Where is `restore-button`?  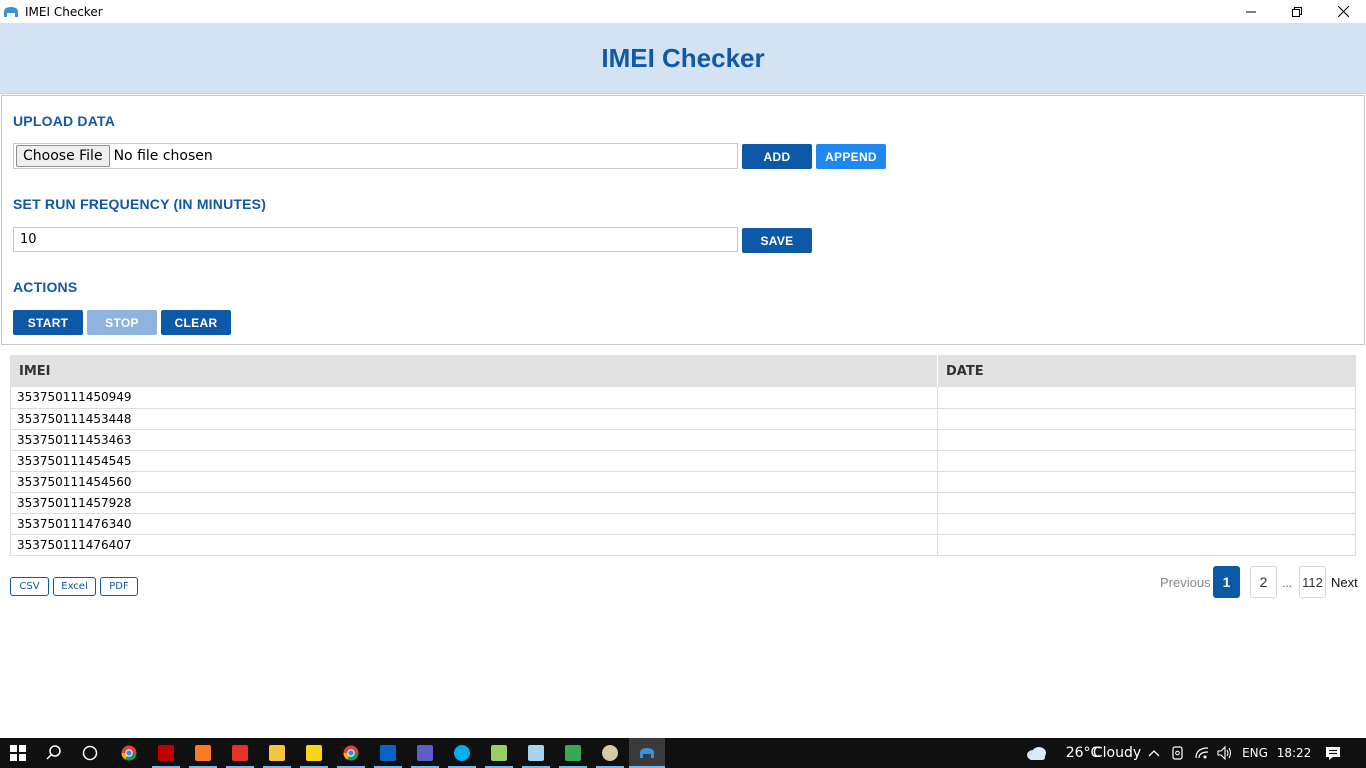 restore-button is located at coordinates (1297, 11).